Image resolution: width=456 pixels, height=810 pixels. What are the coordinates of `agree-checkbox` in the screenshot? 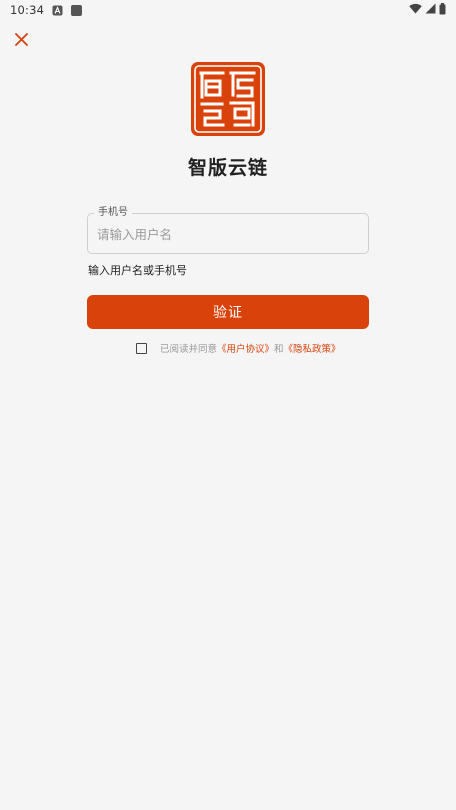 It's located at (141, 348).